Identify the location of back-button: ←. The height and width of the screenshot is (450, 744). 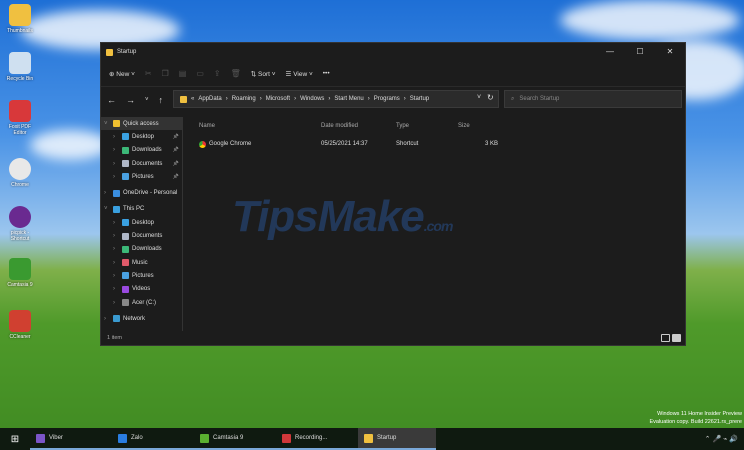
(111, 100).